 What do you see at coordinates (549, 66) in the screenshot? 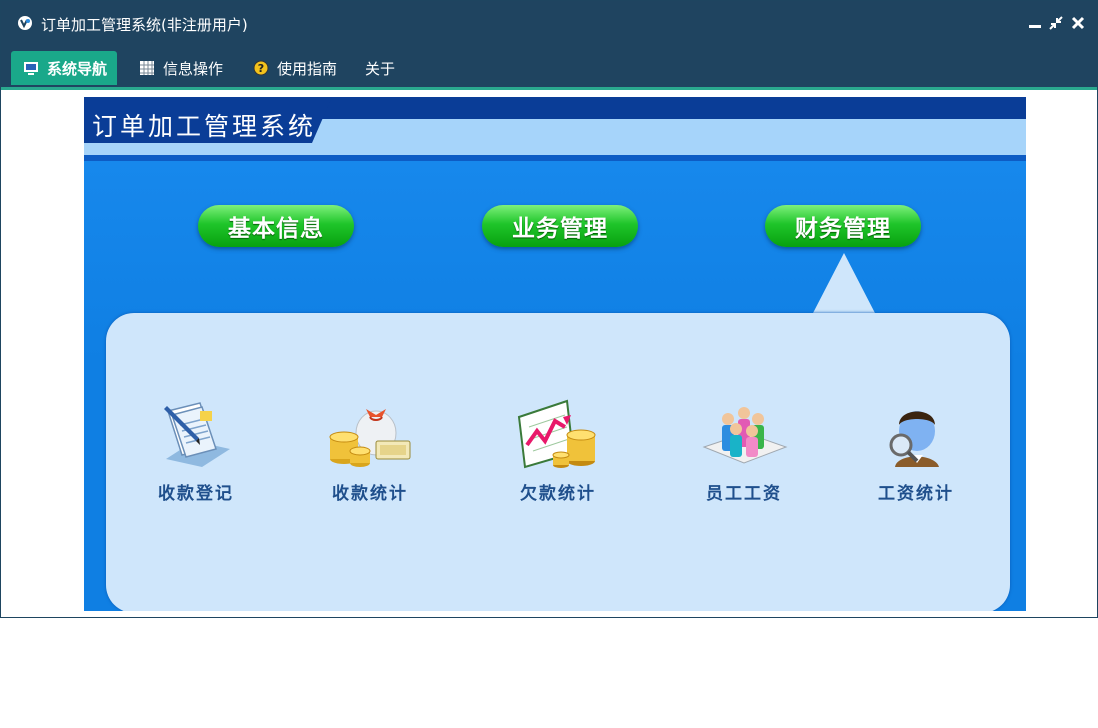
I see `menu-bar: 系统导航 信息操作 ? 使用指南 关于` at bounding box center [549, 66].